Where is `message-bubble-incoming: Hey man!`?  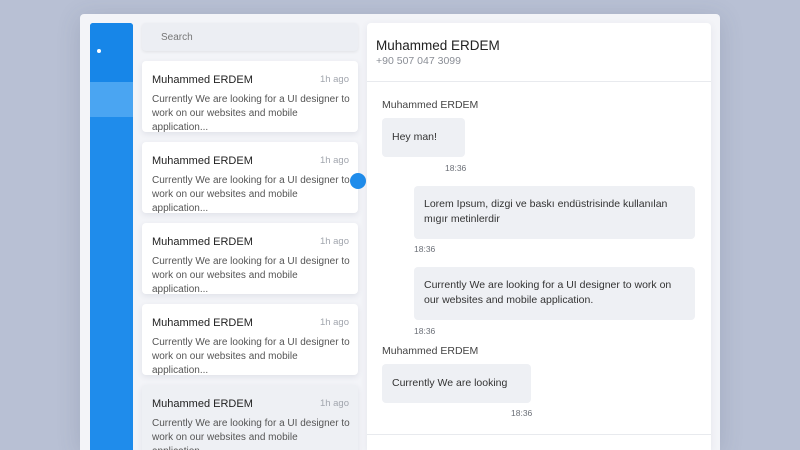
message-bubble-incoming: Hey man! is located at coordinates (423, 137).